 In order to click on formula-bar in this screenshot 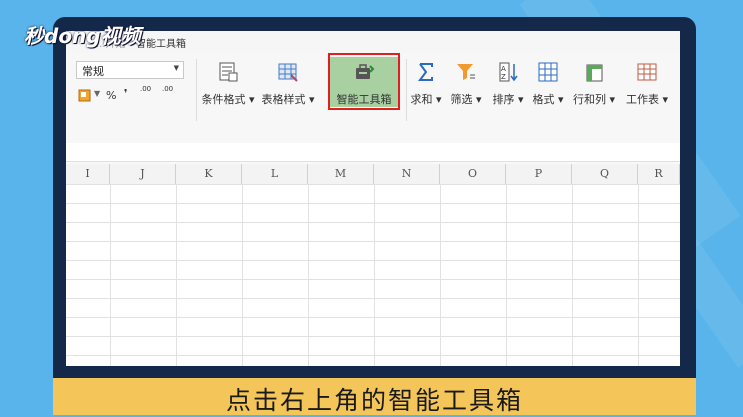, I will do `click(373, 152)`.